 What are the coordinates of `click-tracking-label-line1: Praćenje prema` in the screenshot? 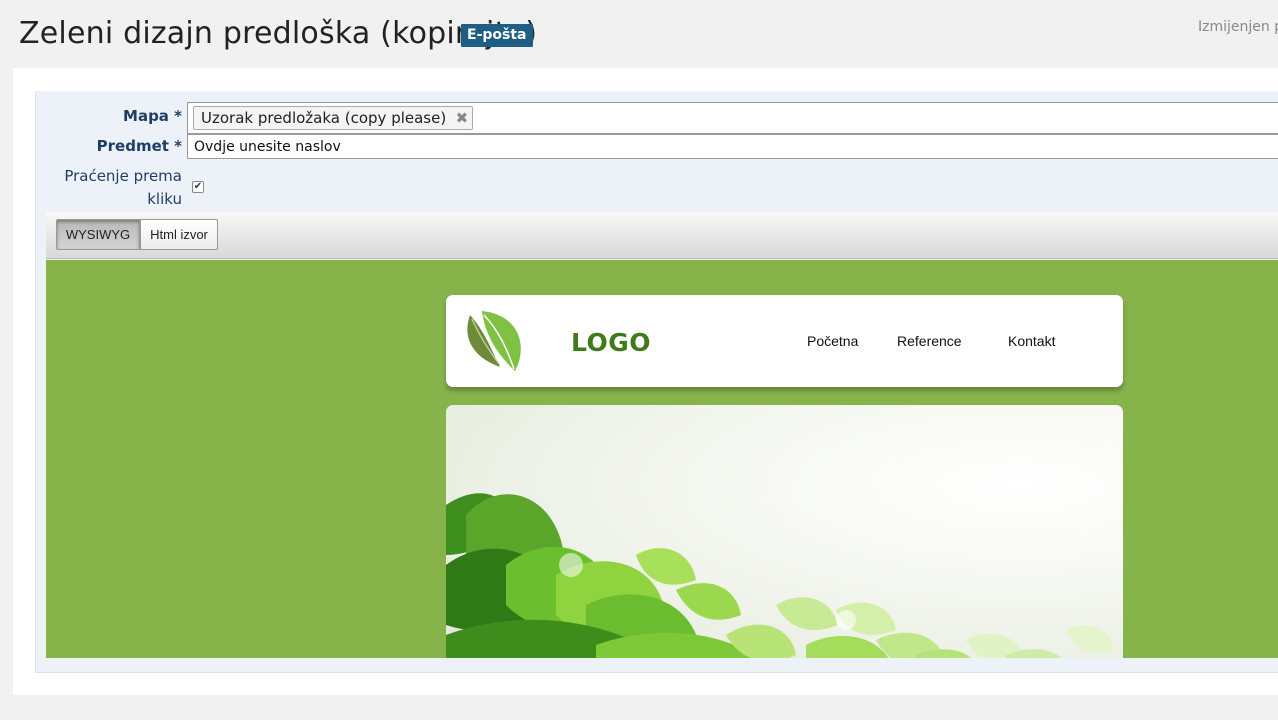 It's located at (123, 176).